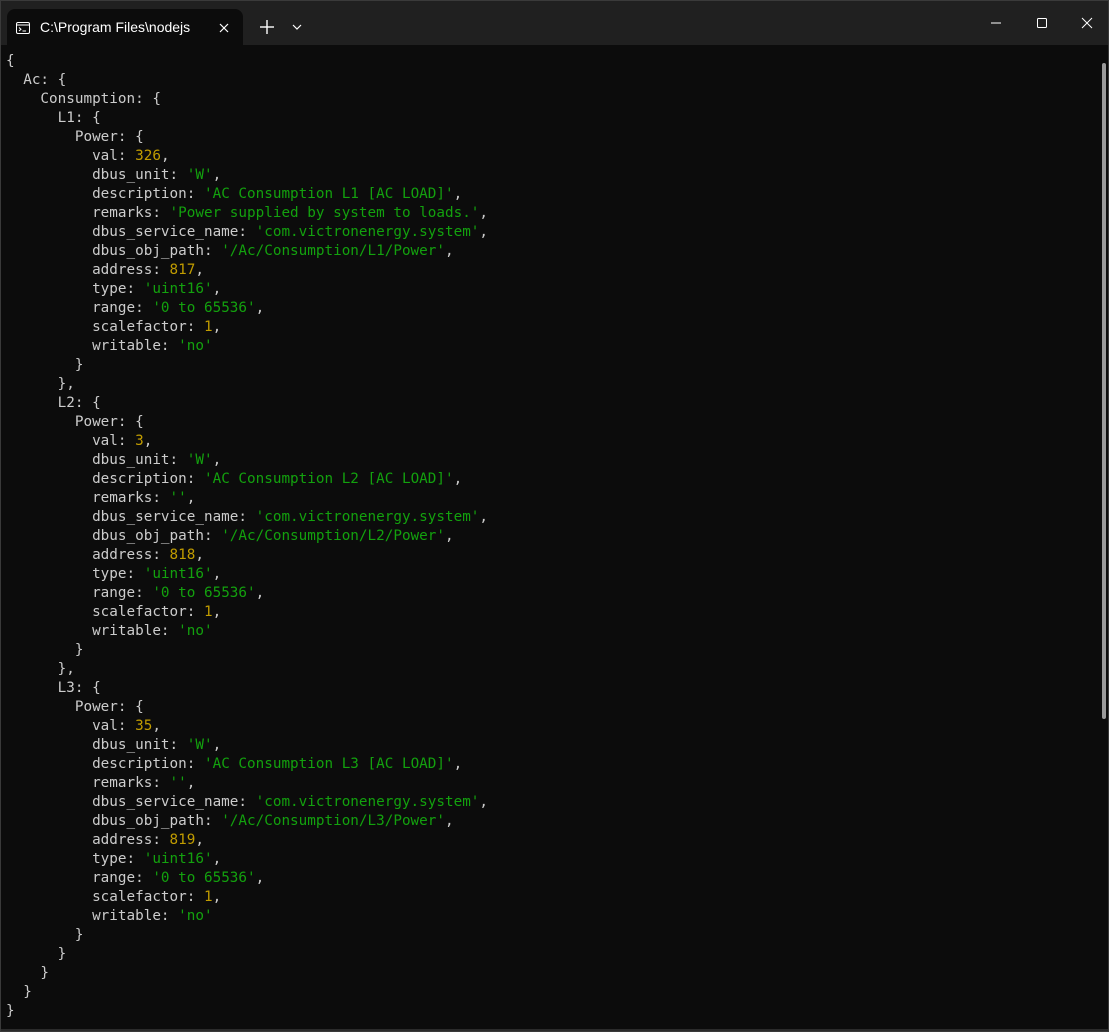 This screenshot has width=1109, height=1032. Describe the element at coordinates (182, 840) in the screenshot. I see `number-token: 819` at that location.